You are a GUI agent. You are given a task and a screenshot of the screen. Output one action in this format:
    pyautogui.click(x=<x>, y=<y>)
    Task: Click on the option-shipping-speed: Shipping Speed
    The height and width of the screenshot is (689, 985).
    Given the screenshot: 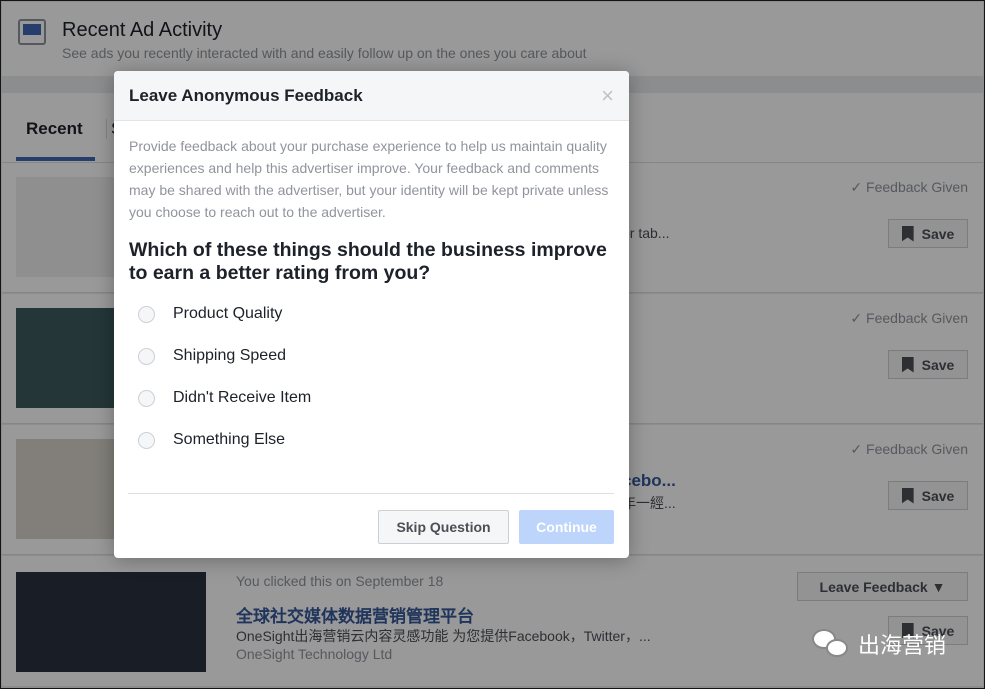 What is the action you would take?
    pyautogui.click(x=212, y=356)
    